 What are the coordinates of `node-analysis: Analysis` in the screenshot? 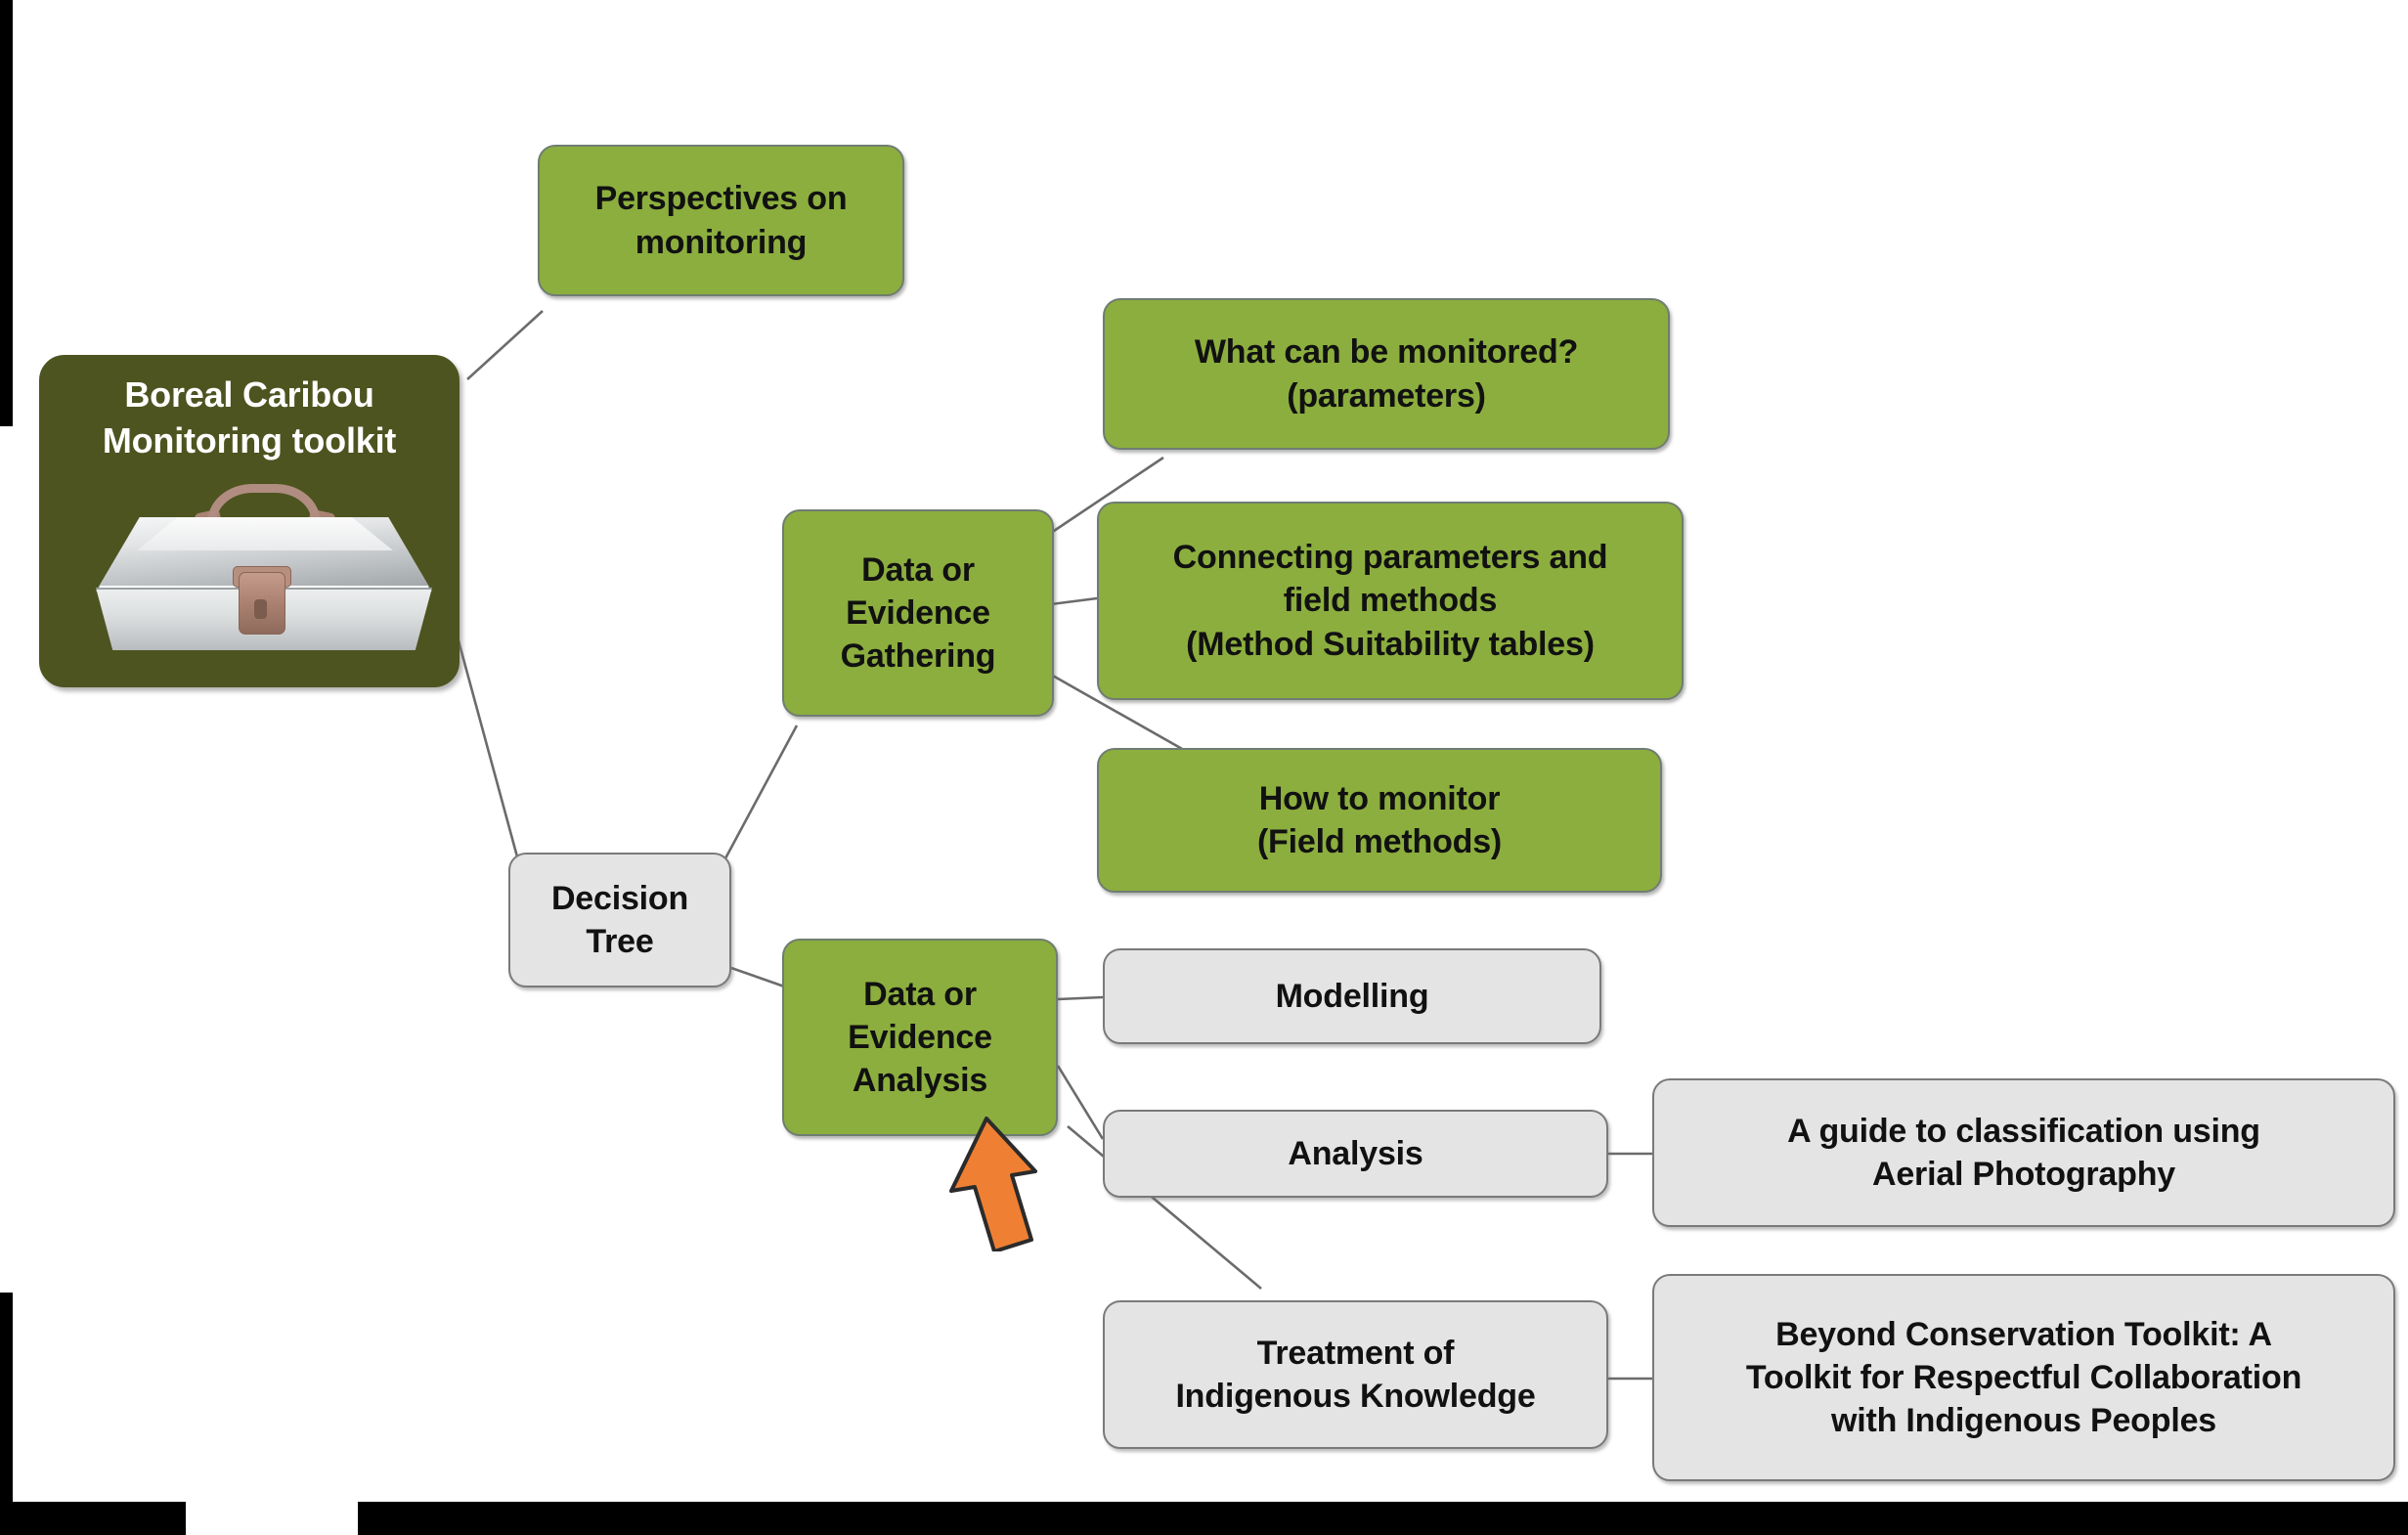 It's located at (1355, 1154).